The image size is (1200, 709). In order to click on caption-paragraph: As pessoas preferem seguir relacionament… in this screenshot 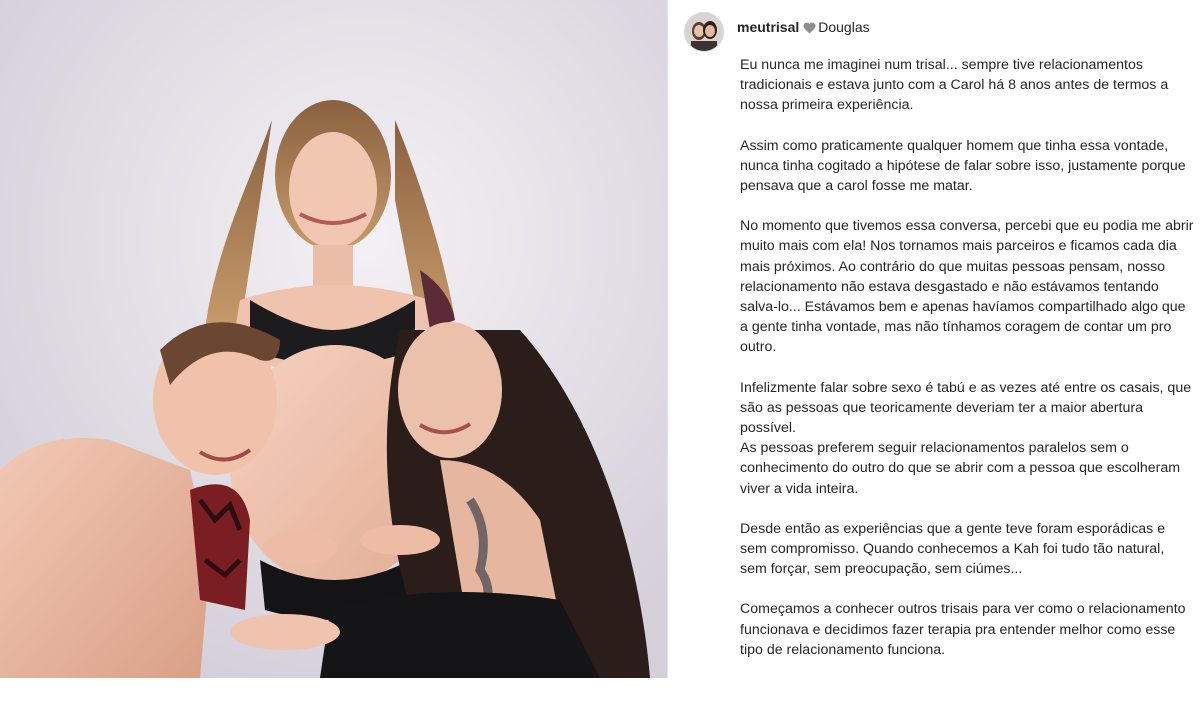, I will do `click(960, 468)`.